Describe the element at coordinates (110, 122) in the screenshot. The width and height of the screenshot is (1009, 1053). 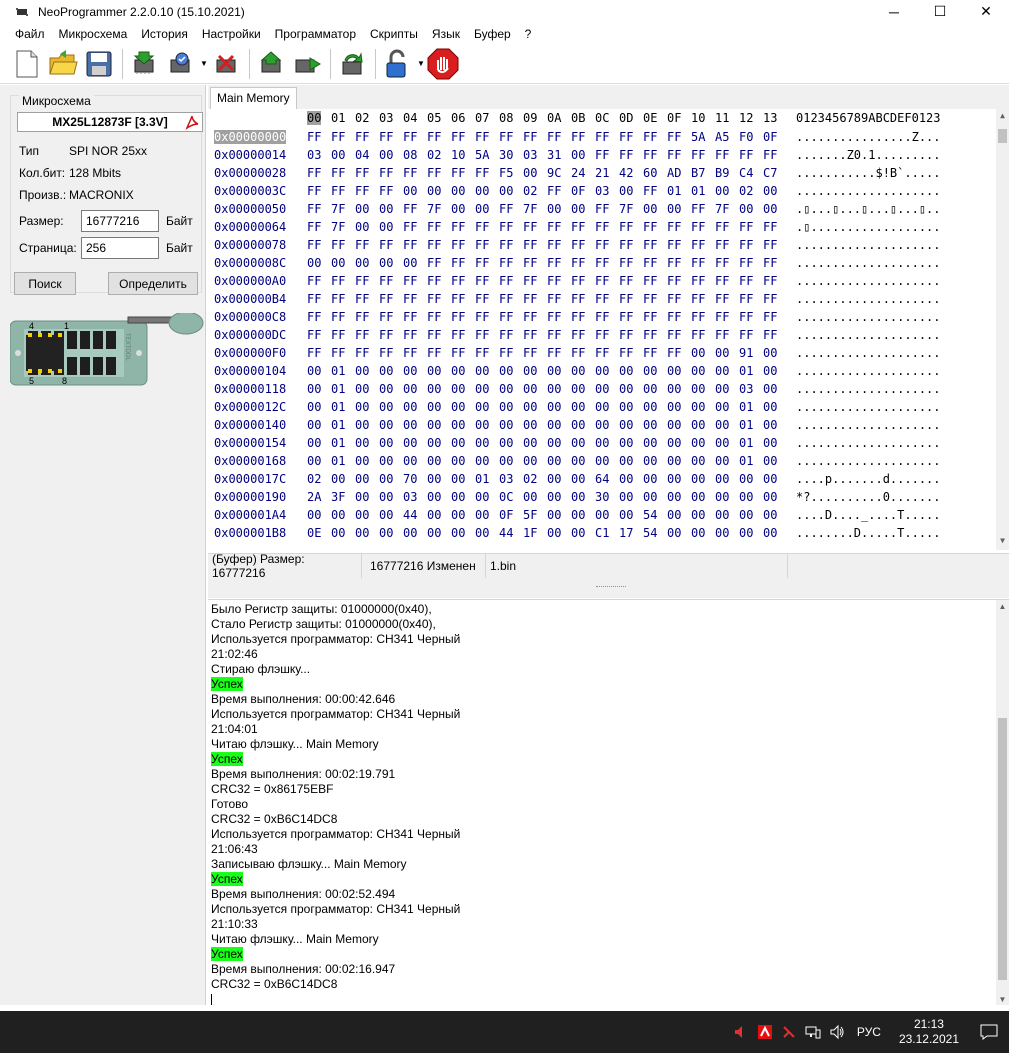
I see `chip-name-field: MX25L12873F [3.3V]` at that location.